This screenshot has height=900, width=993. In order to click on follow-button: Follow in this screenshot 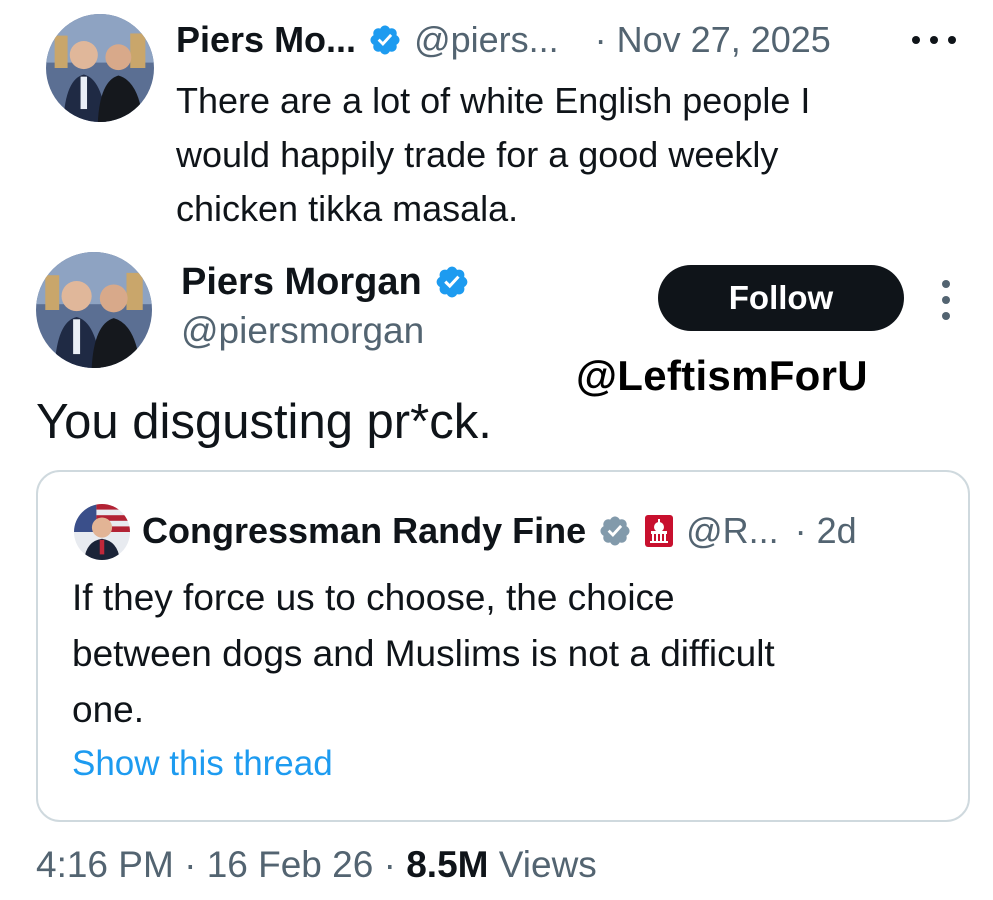, I will do `click(781, 298)`.